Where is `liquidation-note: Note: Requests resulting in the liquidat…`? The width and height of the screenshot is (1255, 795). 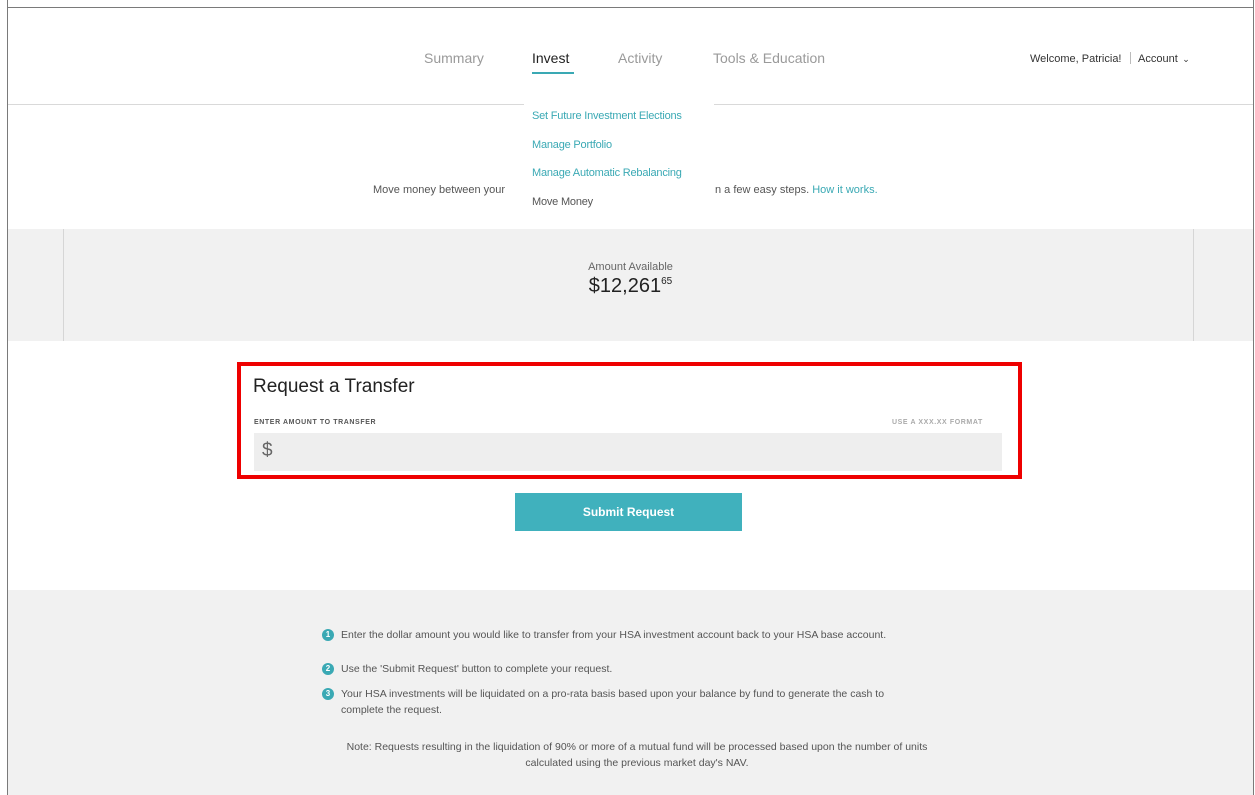 liquidation-note: Note: Requests resulting in the liquidat… is located at coordinates (637, 755).